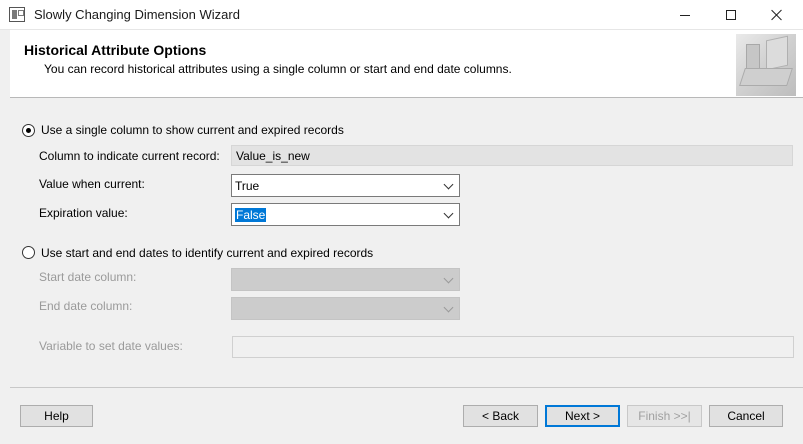  I want to click on back-button: < Back, so click(500, 416).